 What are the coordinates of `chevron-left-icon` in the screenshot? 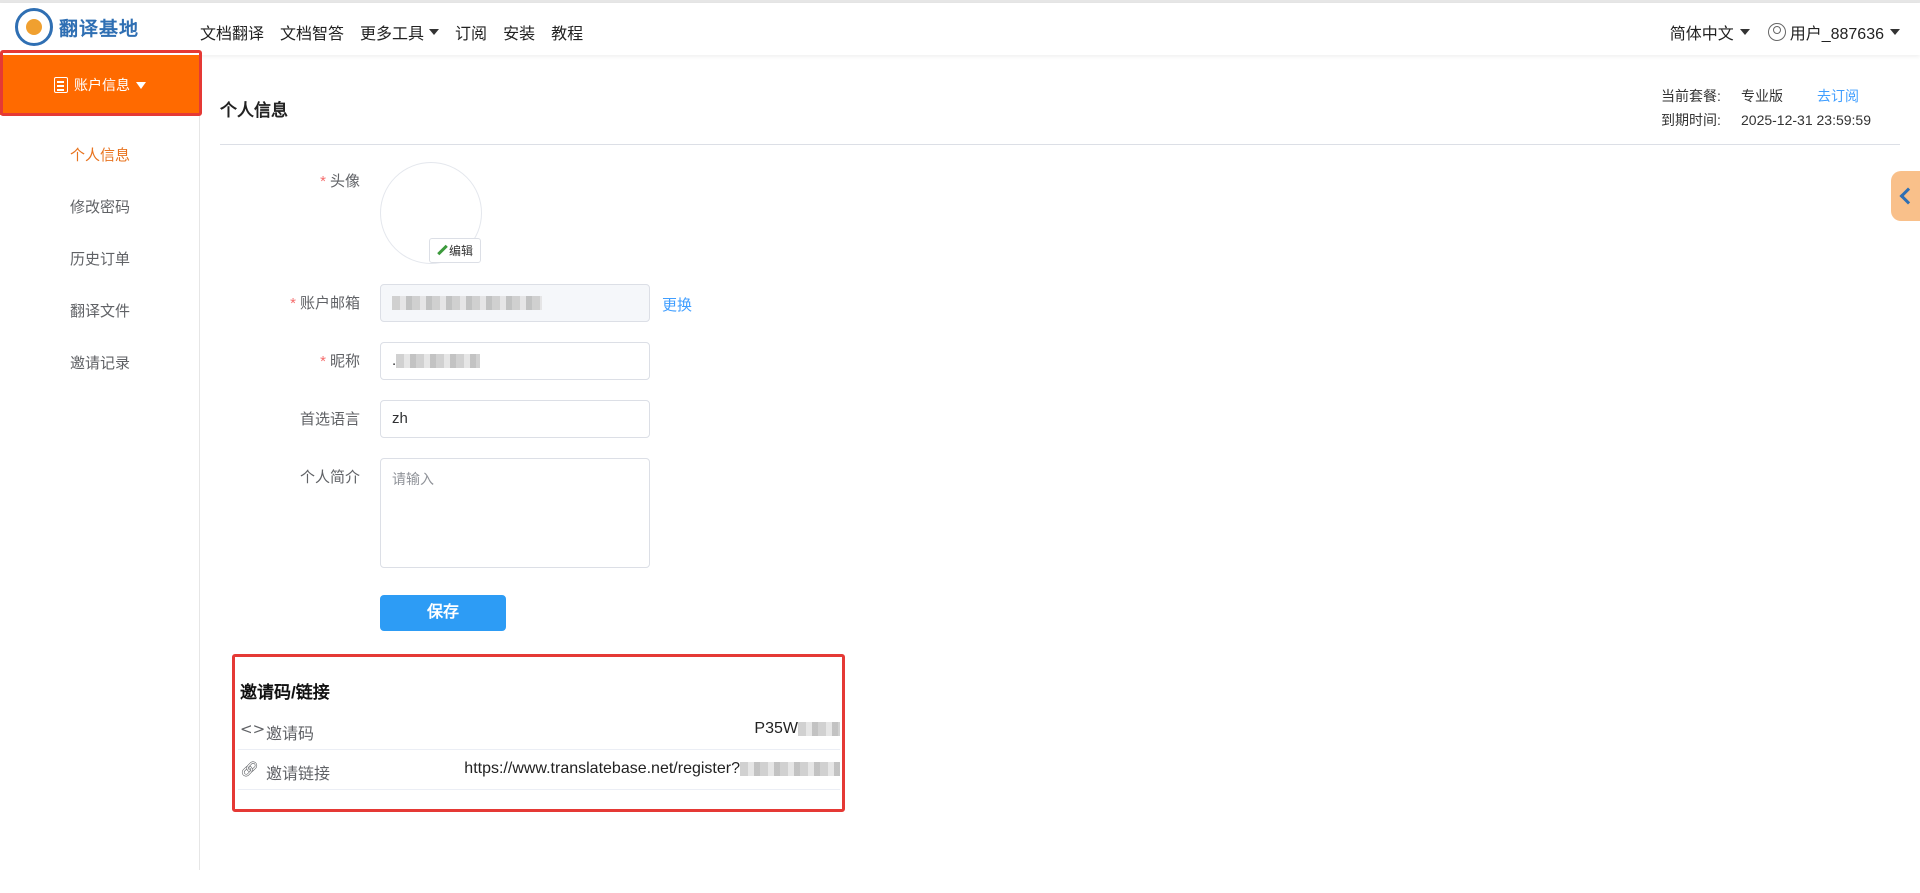 It's located at (1907, 196).